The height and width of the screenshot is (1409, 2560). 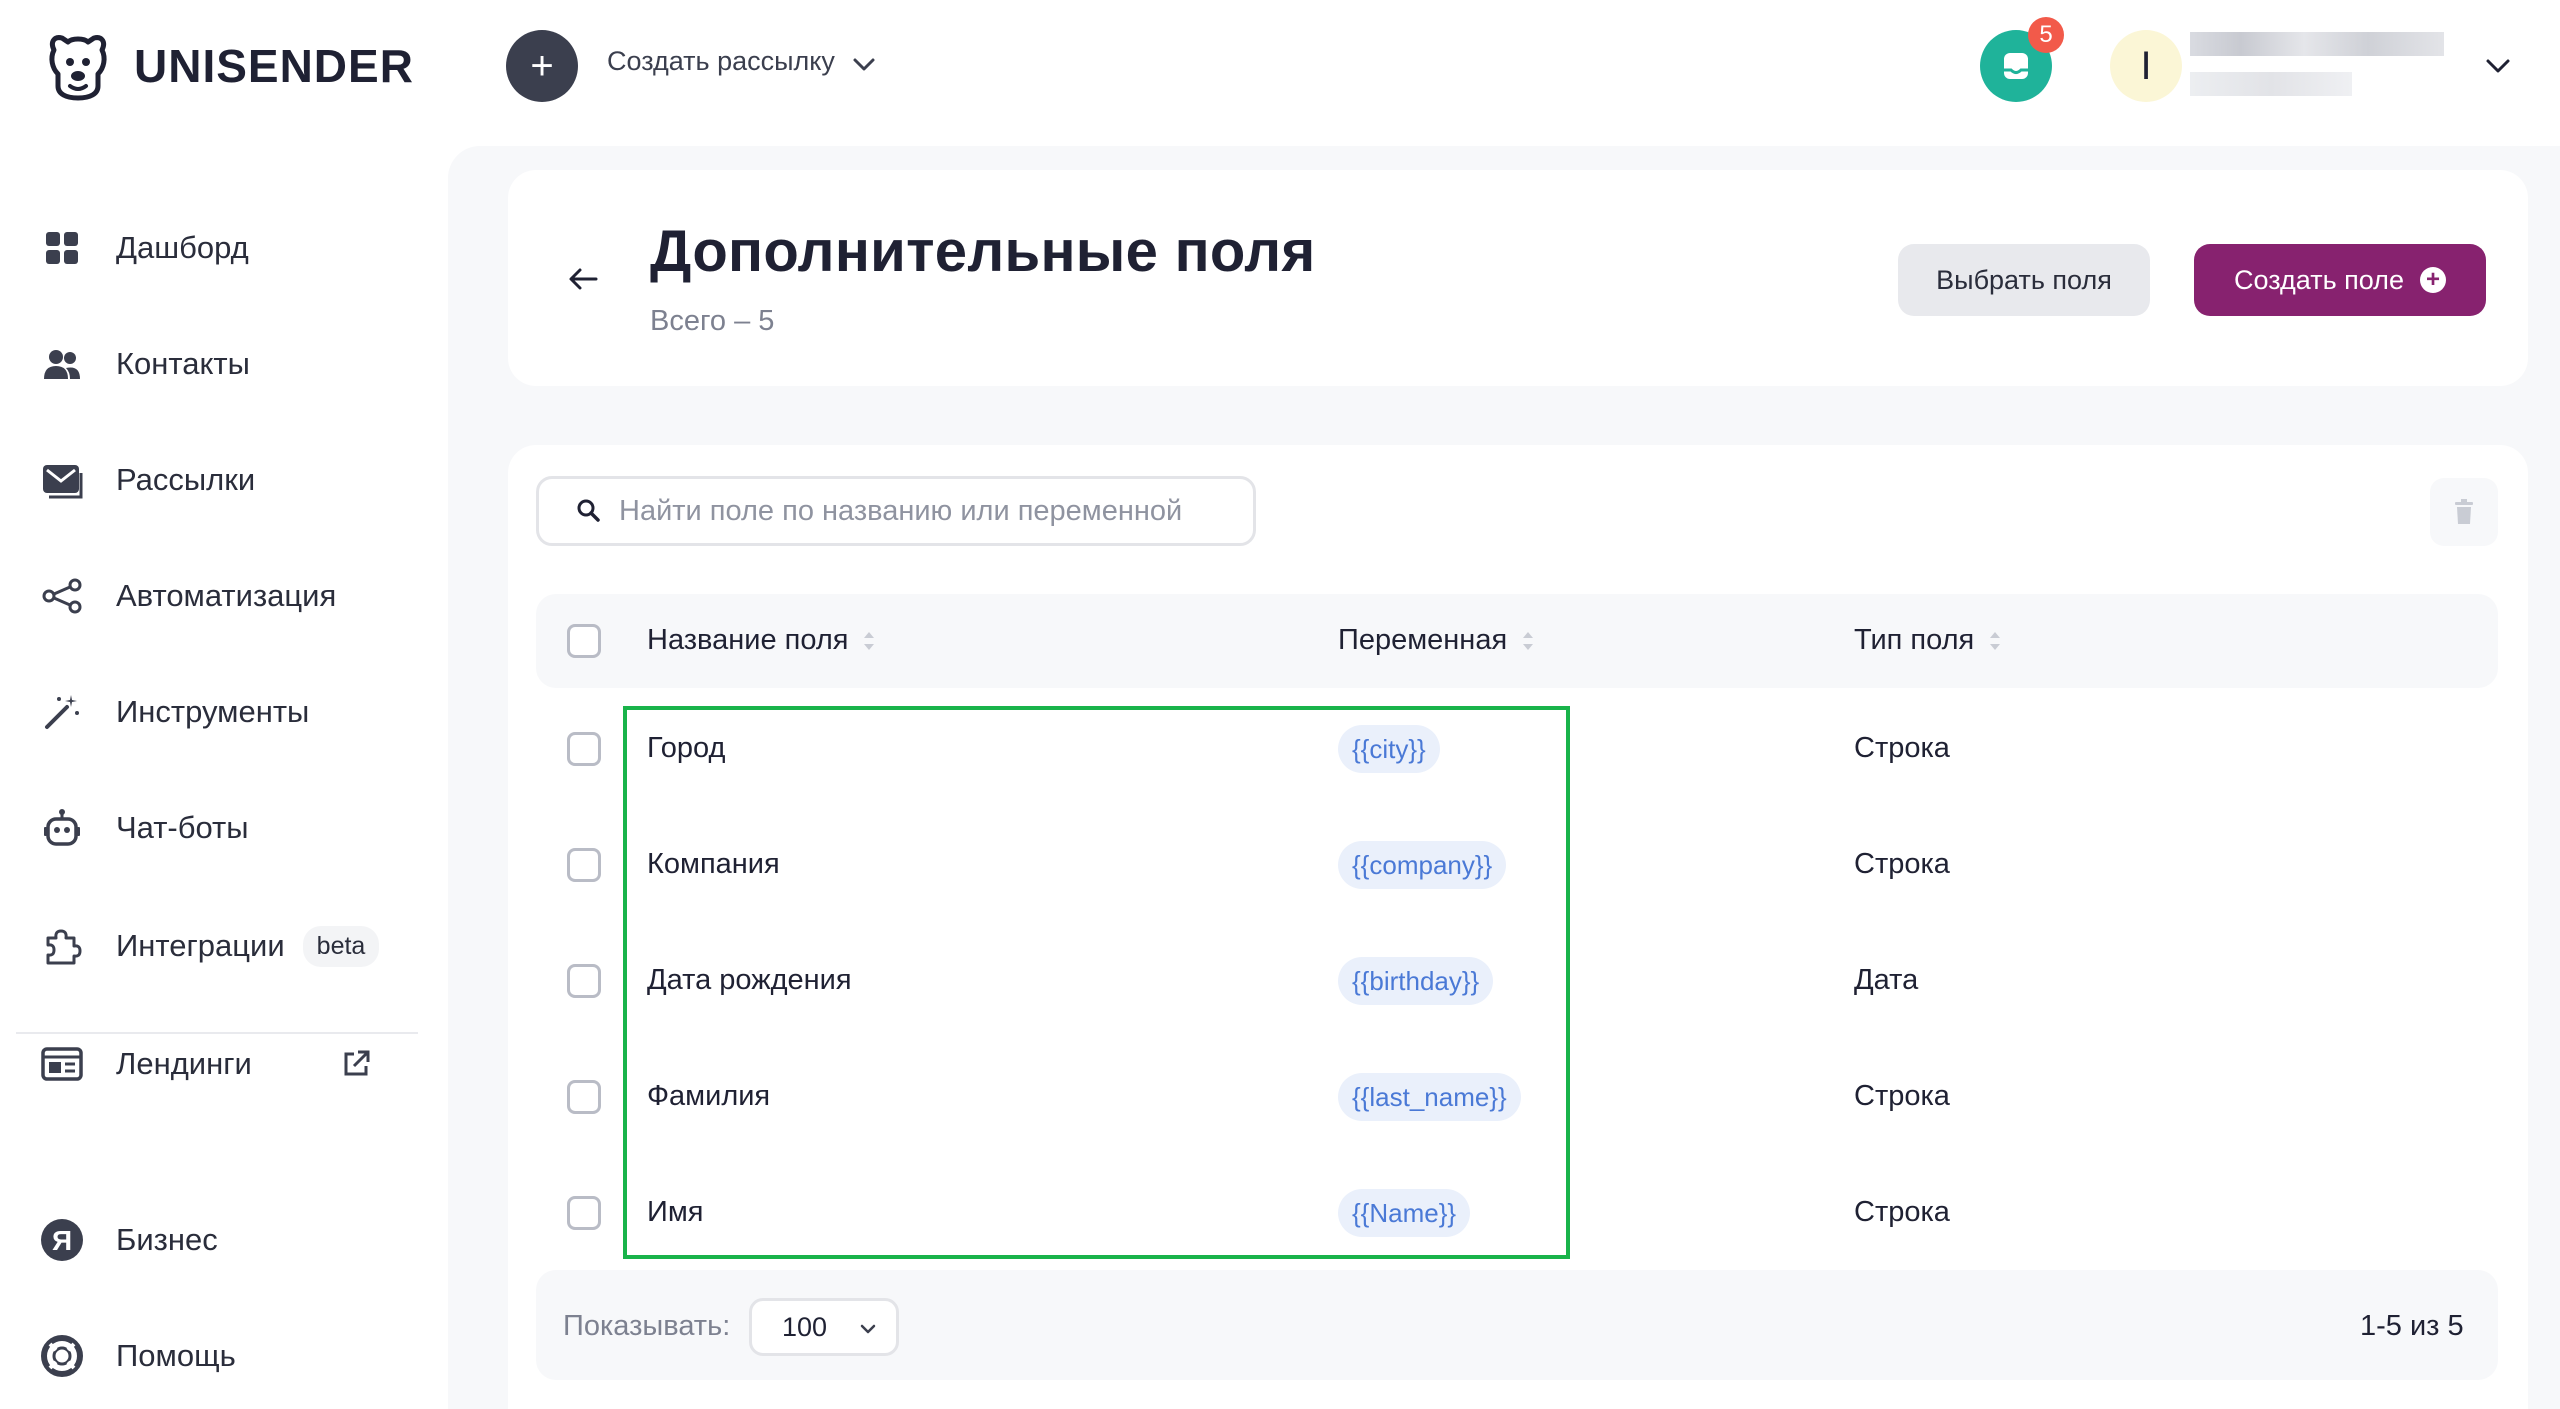 What do you see at coordinates (2432, 280) in the screenshot?
I see `plus-circle-icon: +` at bounding box center [2432, 280].